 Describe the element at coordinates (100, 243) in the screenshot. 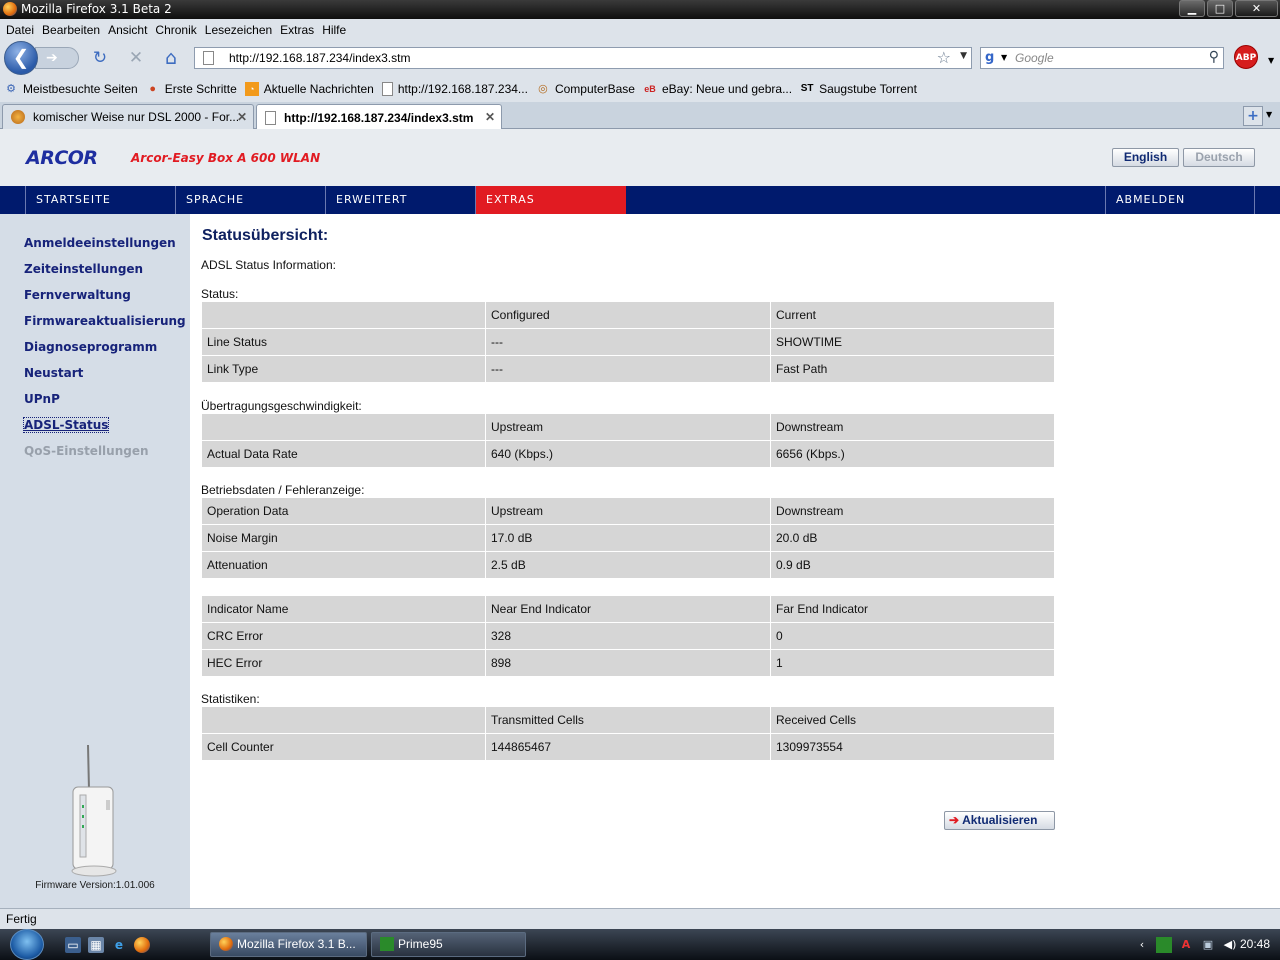

I see `sidebar-item-anmeldeeinstellungen: Anmeldeeinstellungen` at that location.